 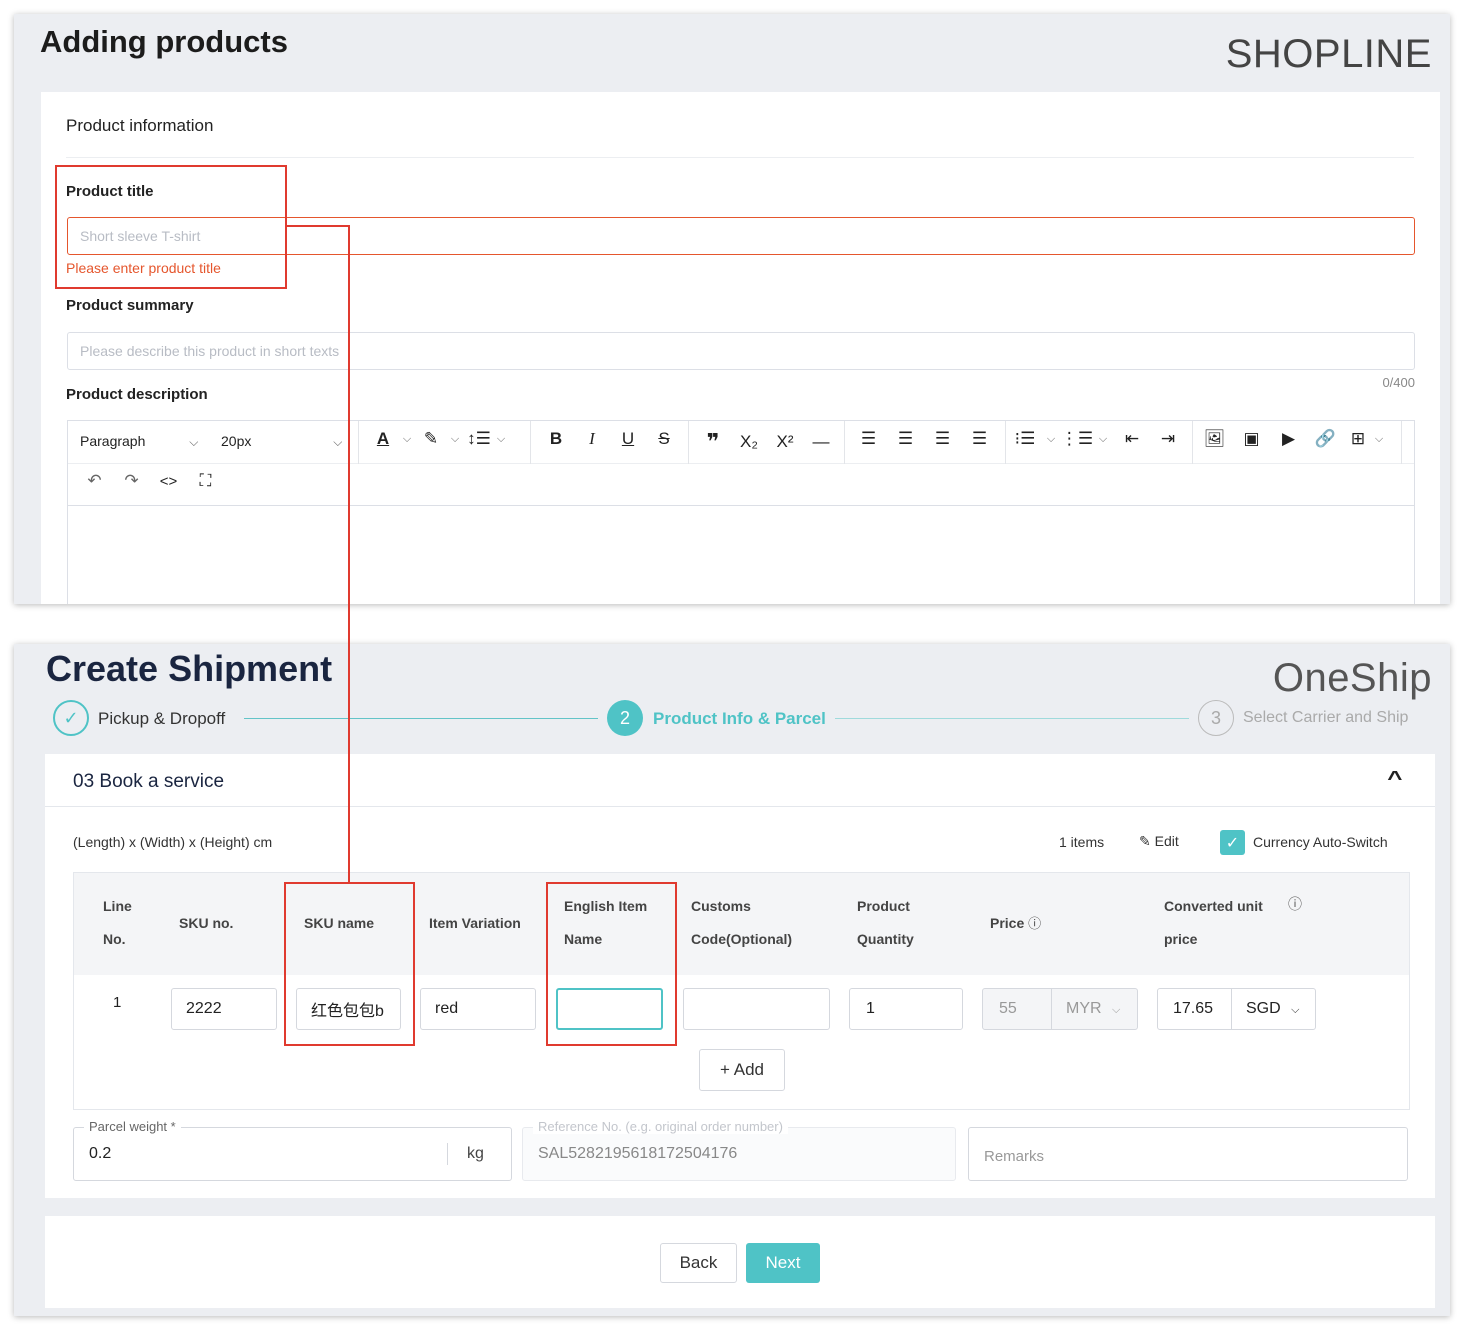 I want to click on italic-icon: I, so click(x=592, y=439).